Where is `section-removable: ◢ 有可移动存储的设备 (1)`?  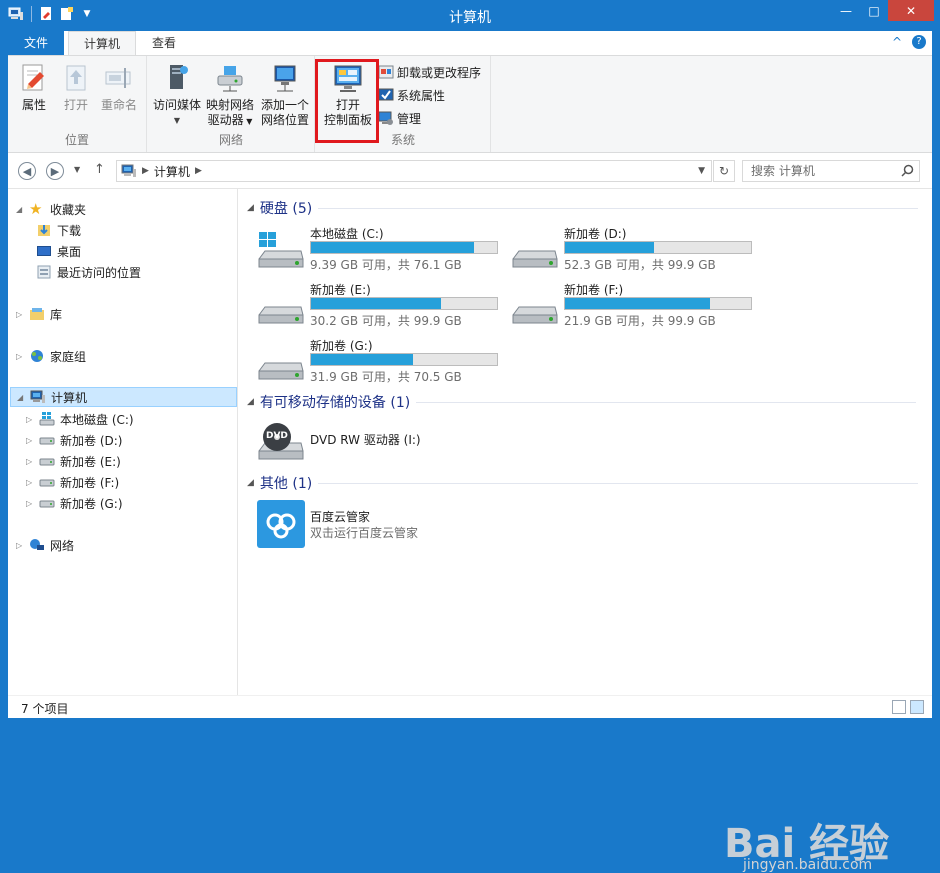
section-removable: ◢ 有可移动存储的设备 (1) is located at coordinates (582, 402).